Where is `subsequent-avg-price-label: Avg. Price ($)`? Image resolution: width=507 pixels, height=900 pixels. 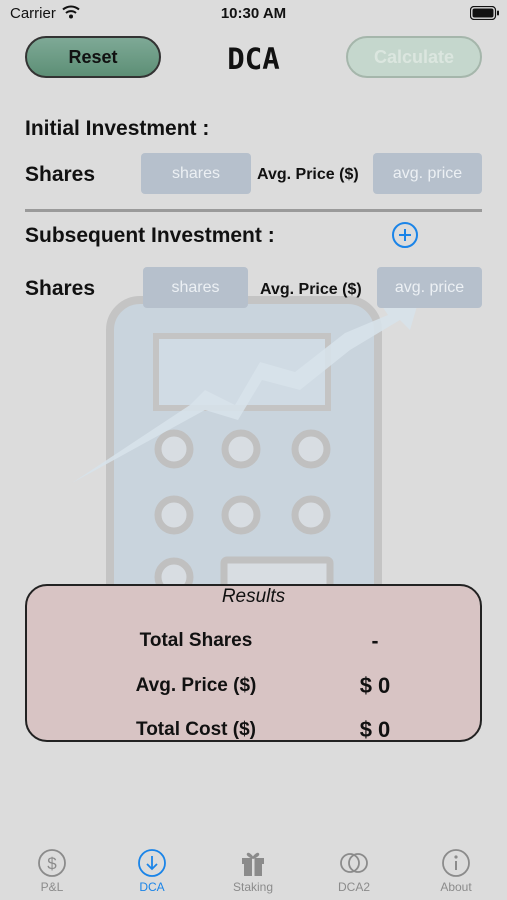
subsequent-avg-price-label: Avg. Price ($) is located at coordinates (311, 289).